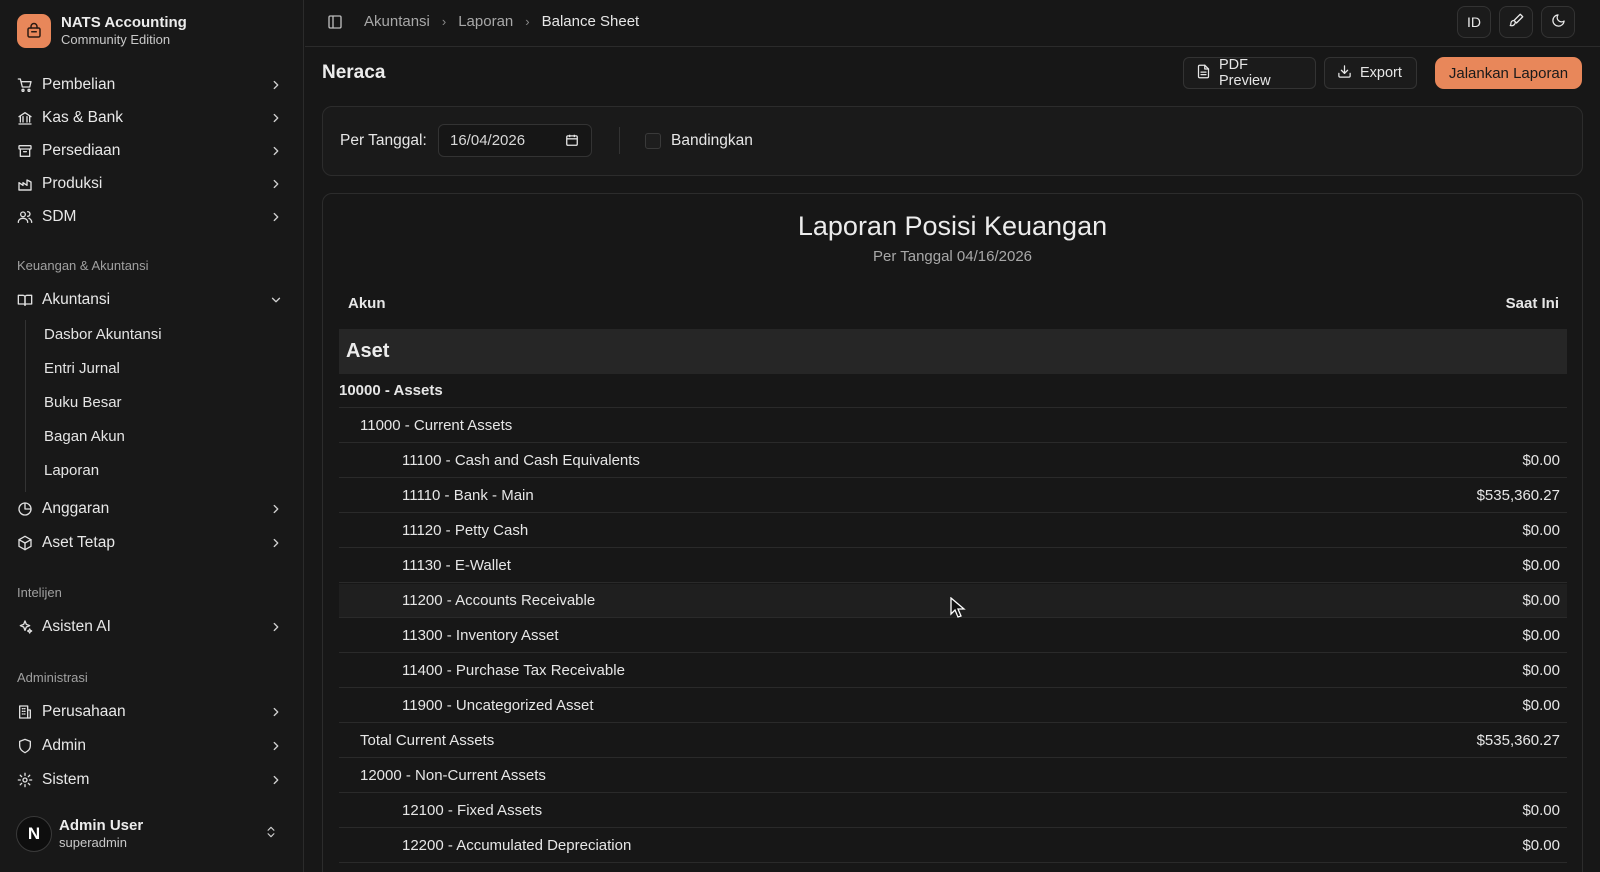 The image size is (1600, 872). What do you see at coordinates (953, 811) in the screenshot?
I see `table-row: 12100 - Fixed Assets $0.00` at bounding box center [953, 811].